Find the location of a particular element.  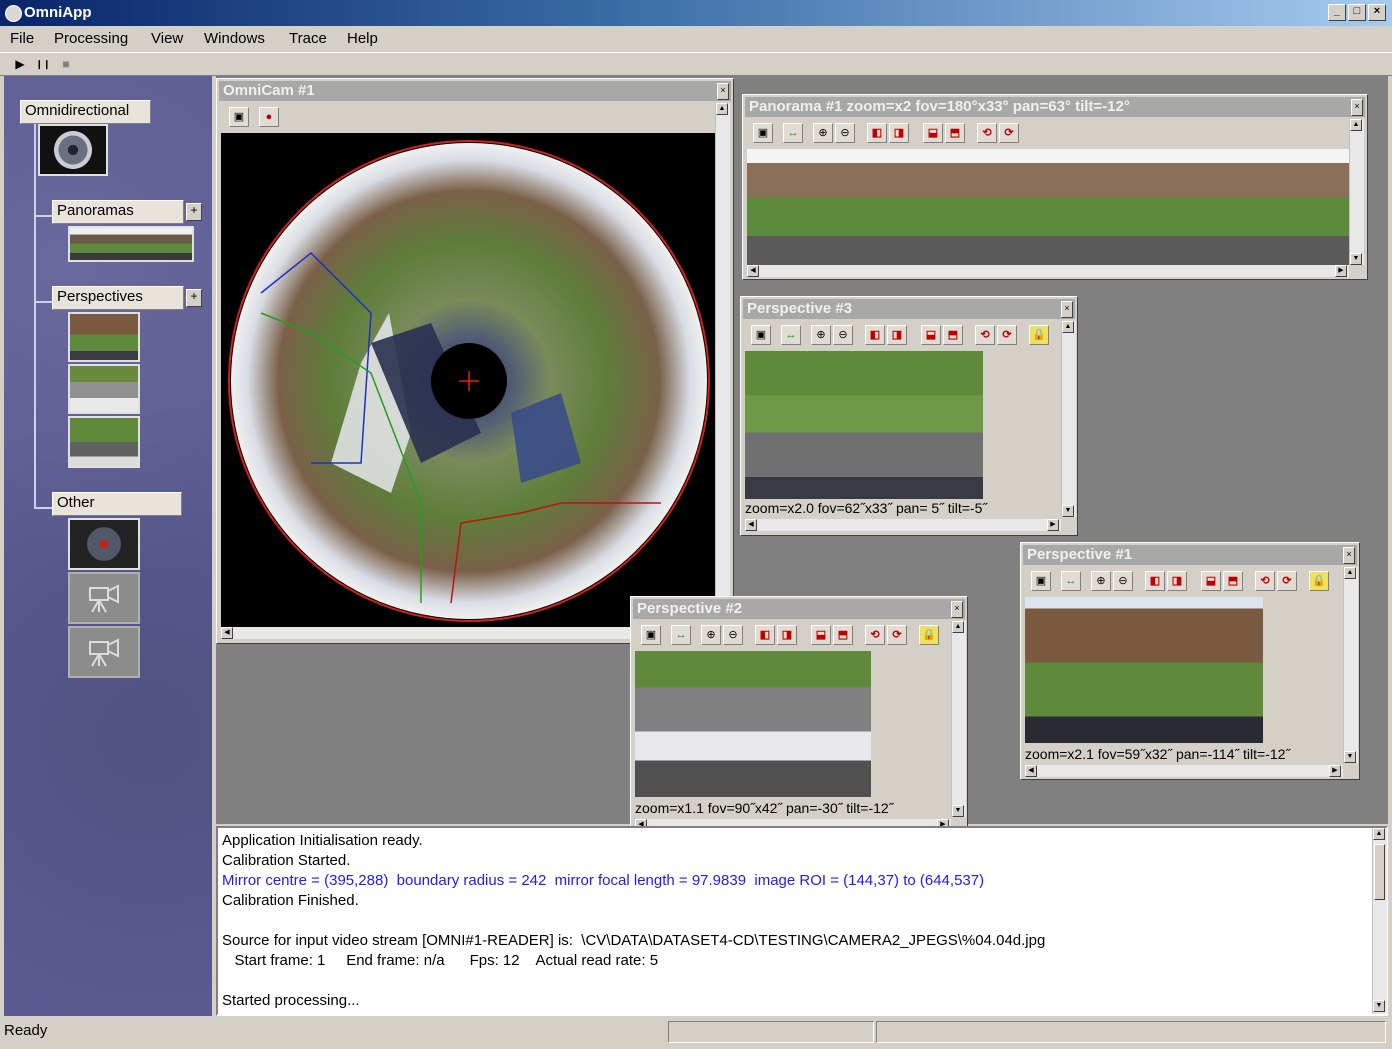

maximize-button: □ is located at coordinates (1357, 12).